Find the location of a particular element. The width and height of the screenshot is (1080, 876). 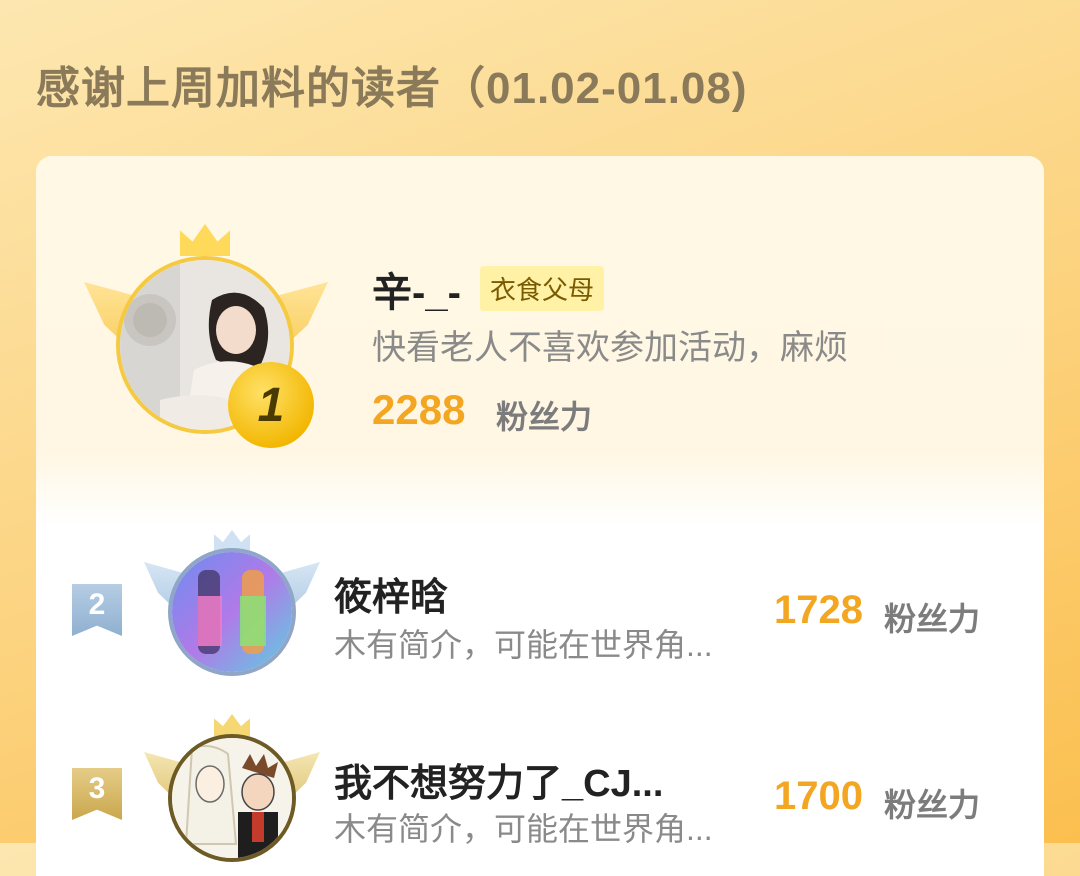

rank-2-flag-icon: 2 is located at coordinates (97, 610).